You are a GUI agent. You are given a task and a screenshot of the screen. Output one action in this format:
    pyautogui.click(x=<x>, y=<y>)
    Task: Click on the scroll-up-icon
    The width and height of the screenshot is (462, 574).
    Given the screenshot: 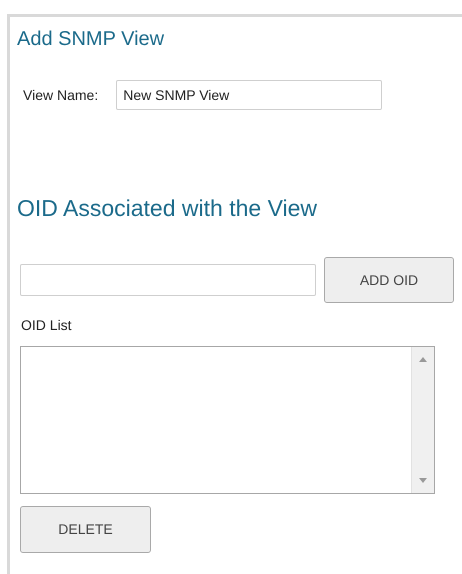 What is the action you would take?
    pyautogui.click(x=423, y=359)
    